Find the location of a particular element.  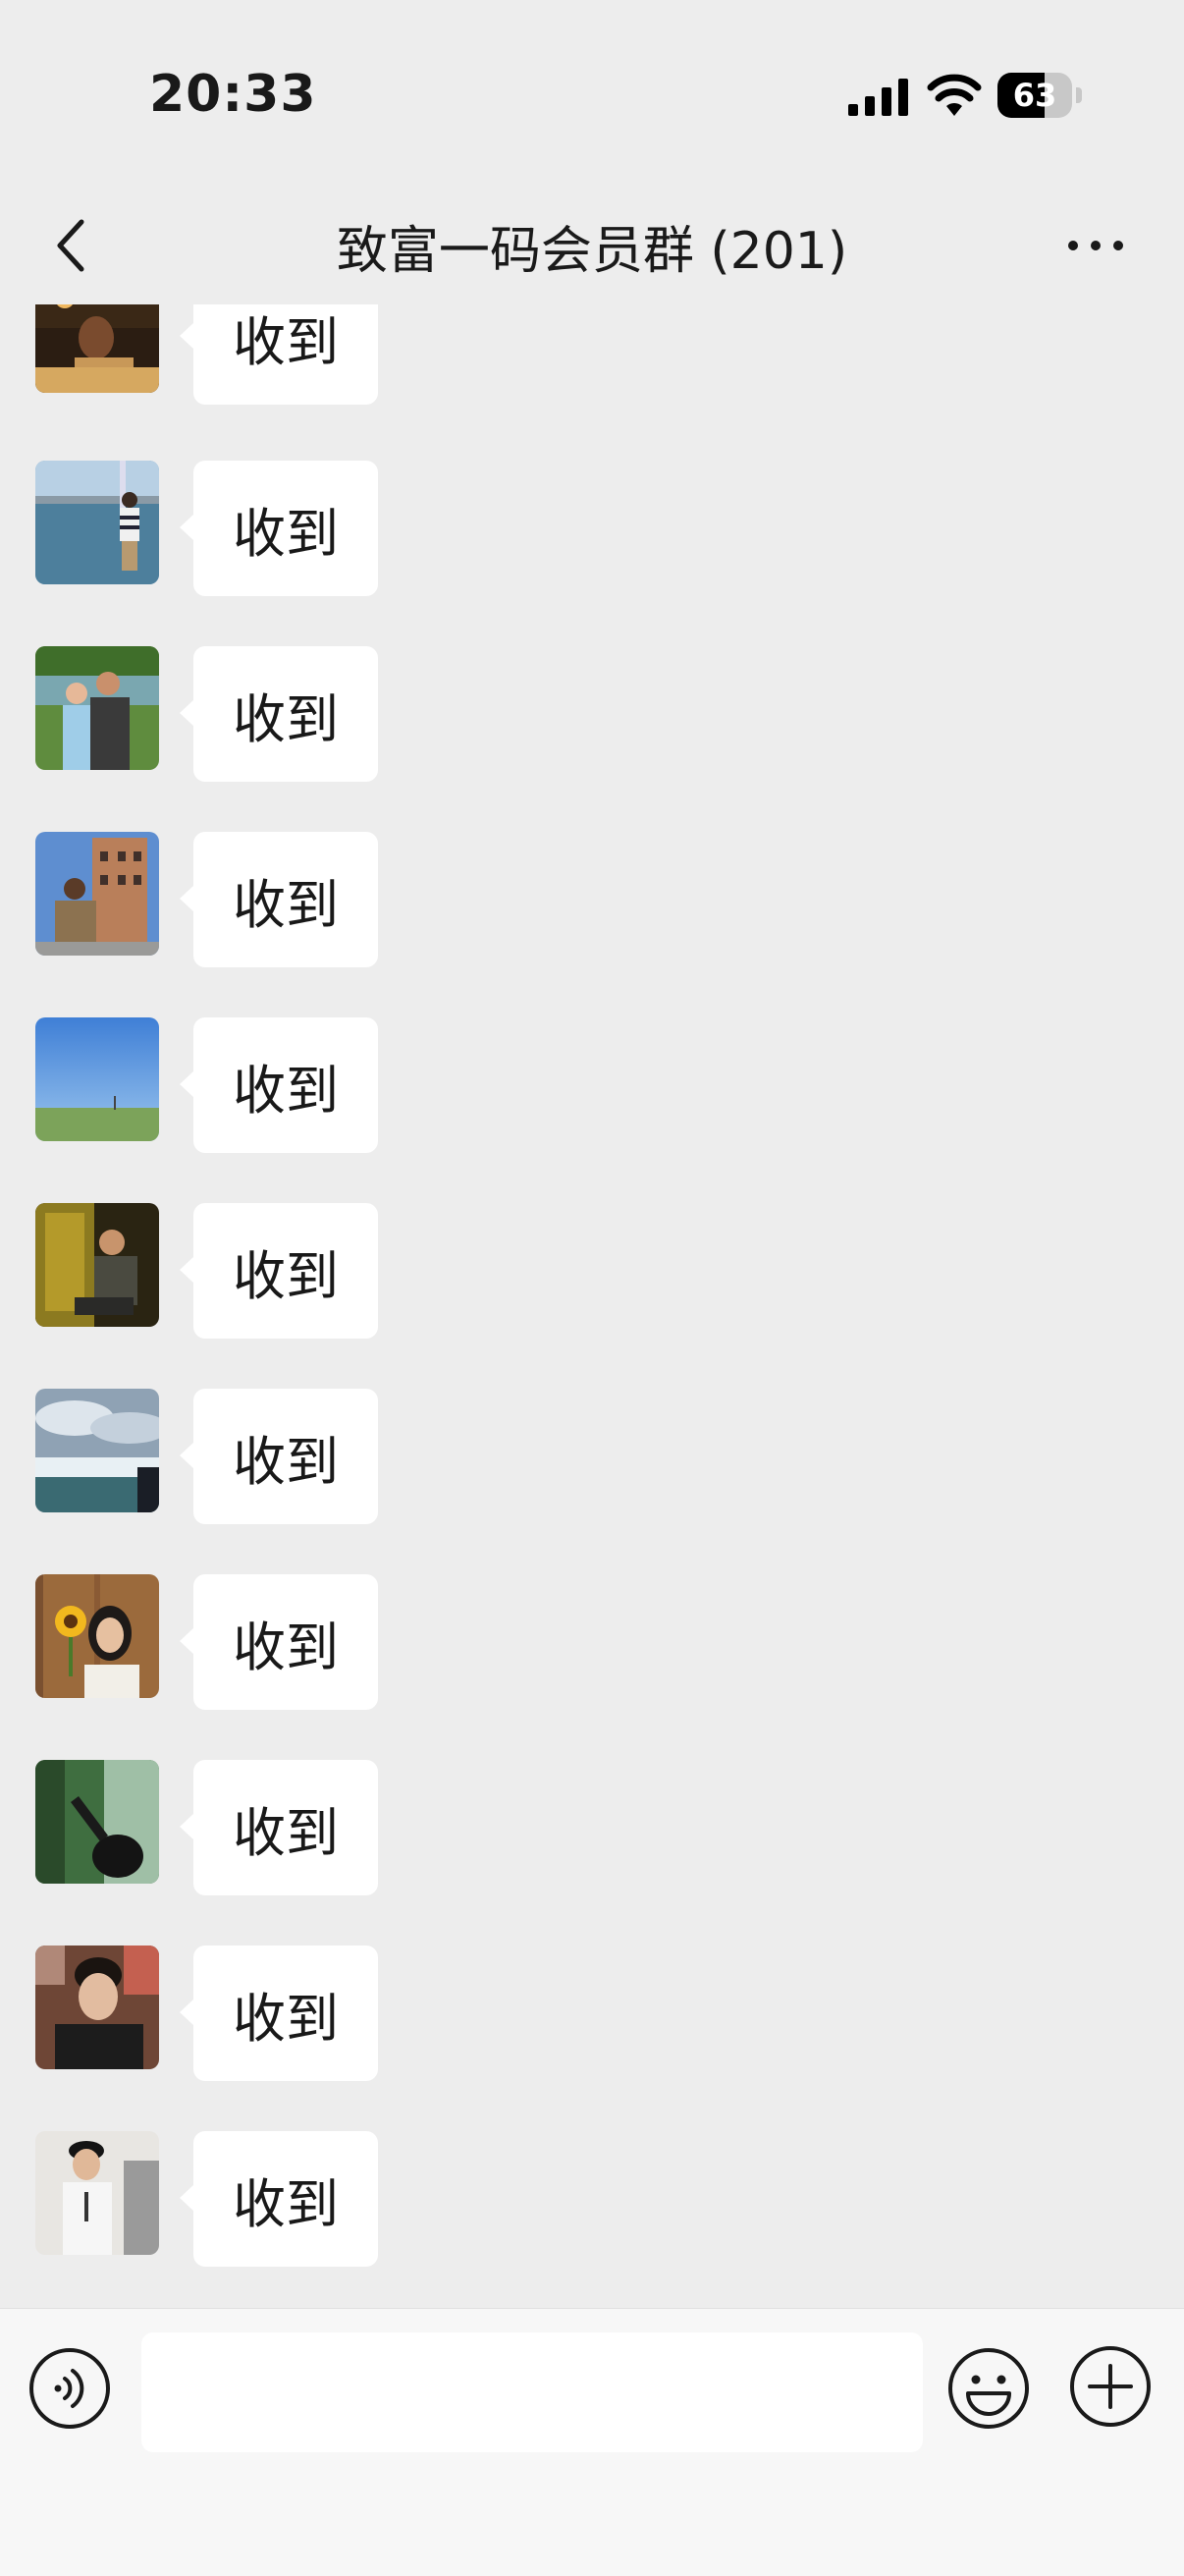

voice-icon is located at coordinates (69, 2388).